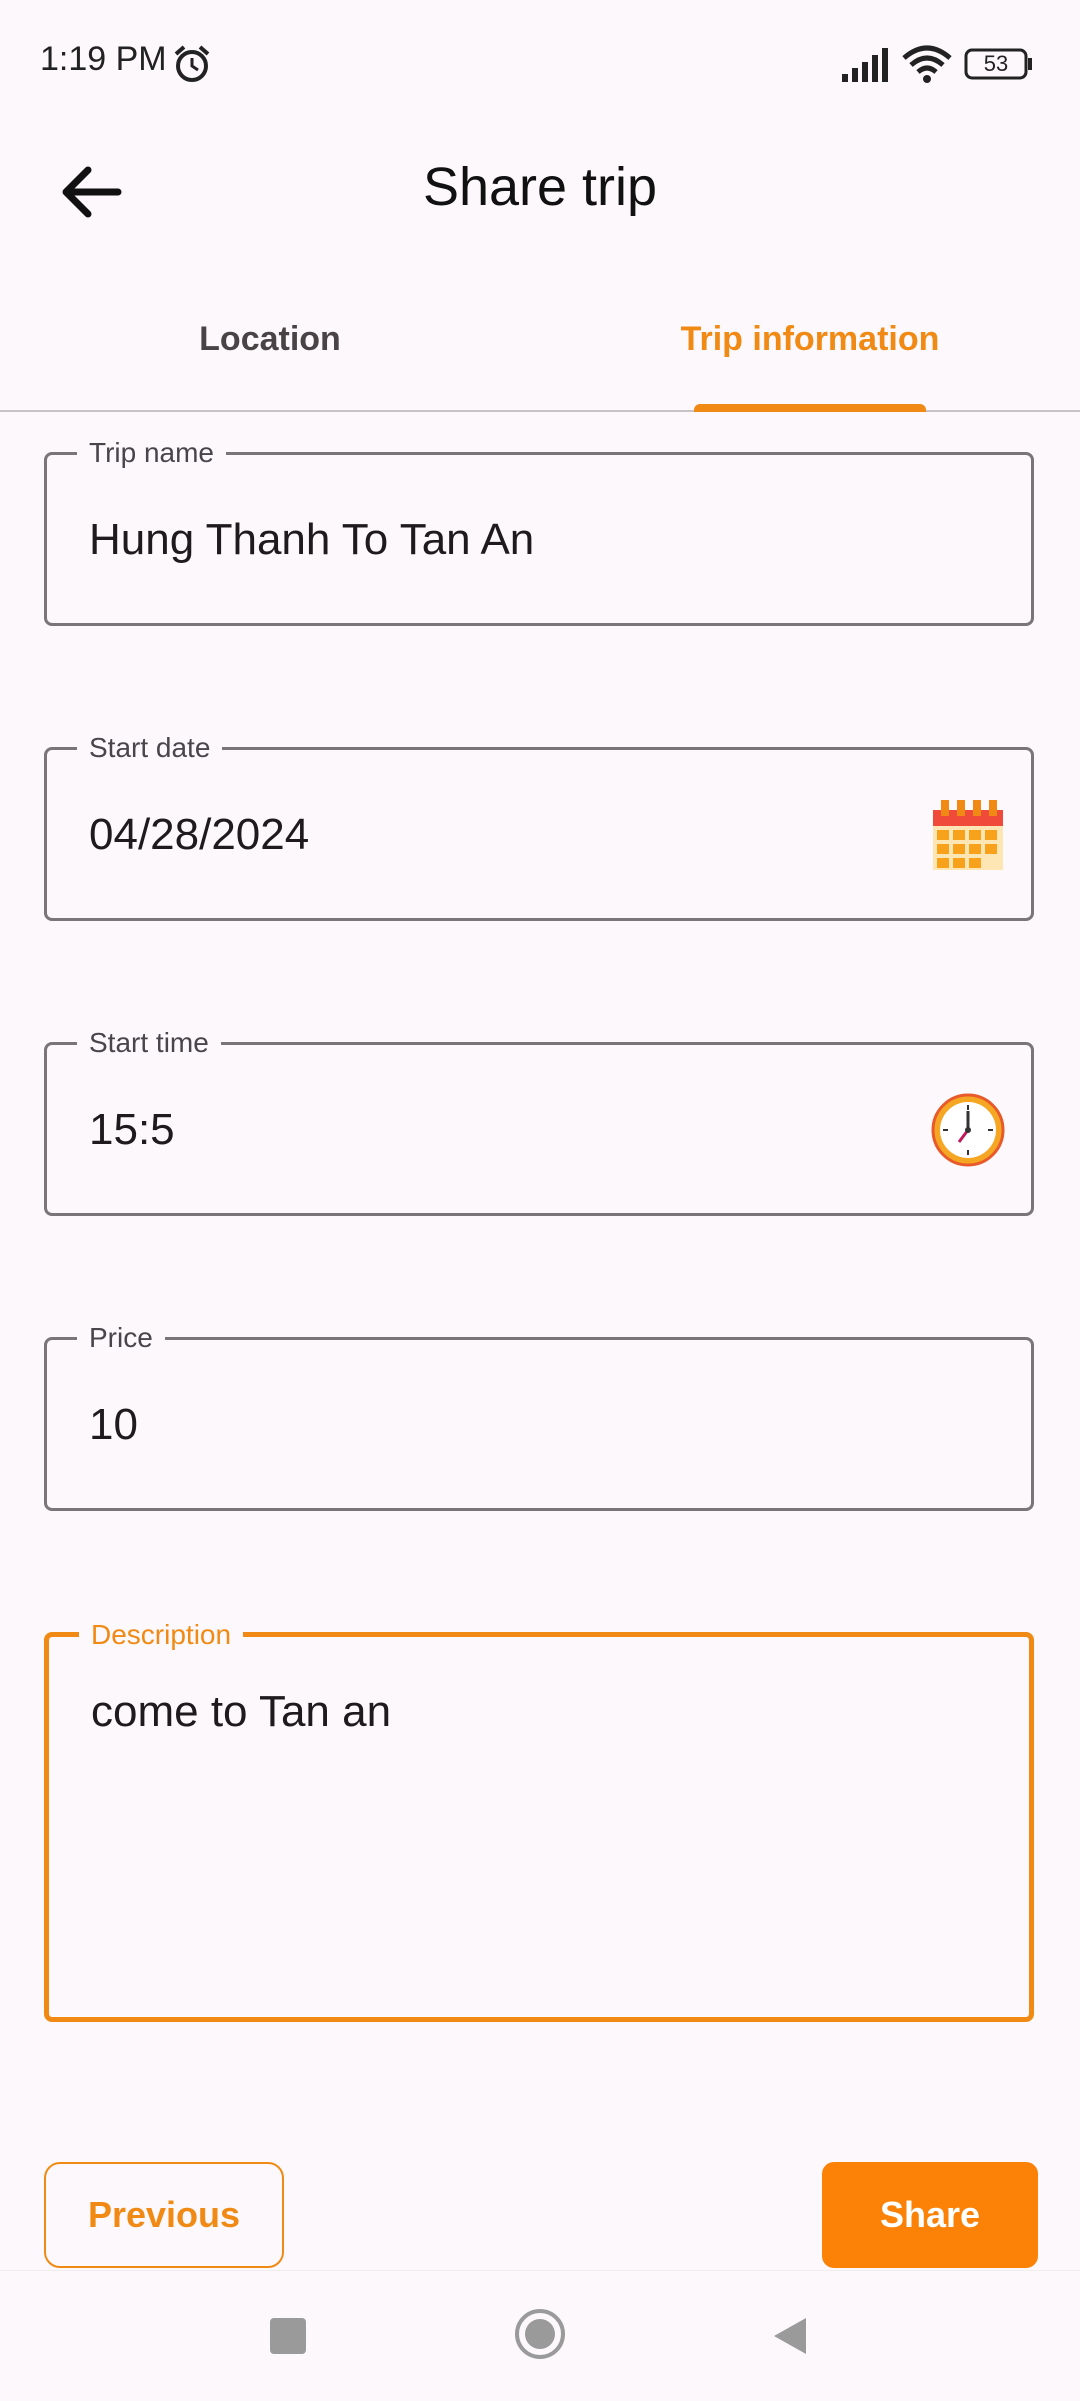 The height and width of the screenshot is (2401, 1080). Describe the element at coordinates (996, 63) in the screenshot. I see `battery-level: 53` at that location.